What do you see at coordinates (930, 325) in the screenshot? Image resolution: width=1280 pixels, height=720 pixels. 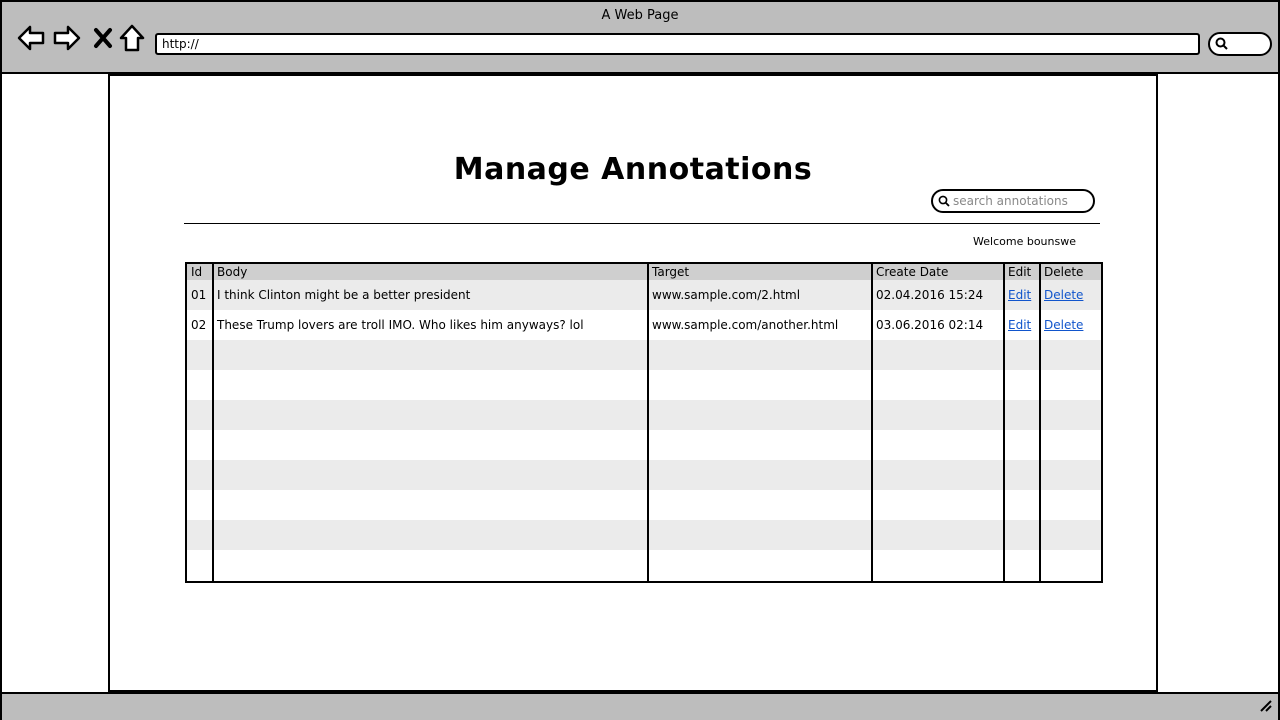 I see `cell-create-date: 03.06.2016 02:14` at bounding box center [930, 325].